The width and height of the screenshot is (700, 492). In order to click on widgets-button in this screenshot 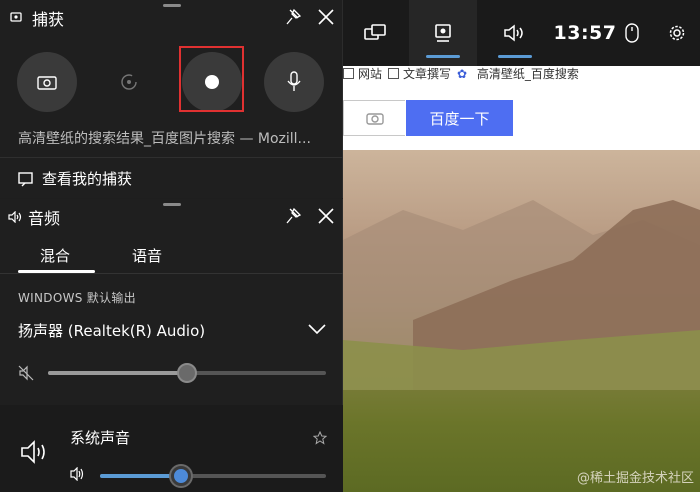, I will do `click(375, 33)`.